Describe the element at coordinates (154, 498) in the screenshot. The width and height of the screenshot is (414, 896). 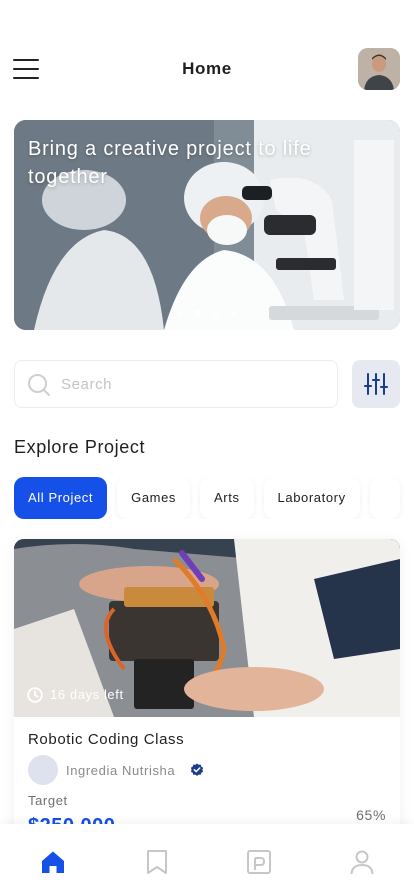
I see `chip-games: Games` at that location.